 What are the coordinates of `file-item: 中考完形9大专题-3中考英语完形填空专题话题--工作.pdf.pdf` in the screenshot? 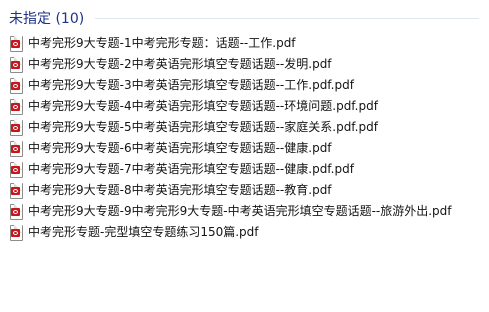 It's located at (231, 85).